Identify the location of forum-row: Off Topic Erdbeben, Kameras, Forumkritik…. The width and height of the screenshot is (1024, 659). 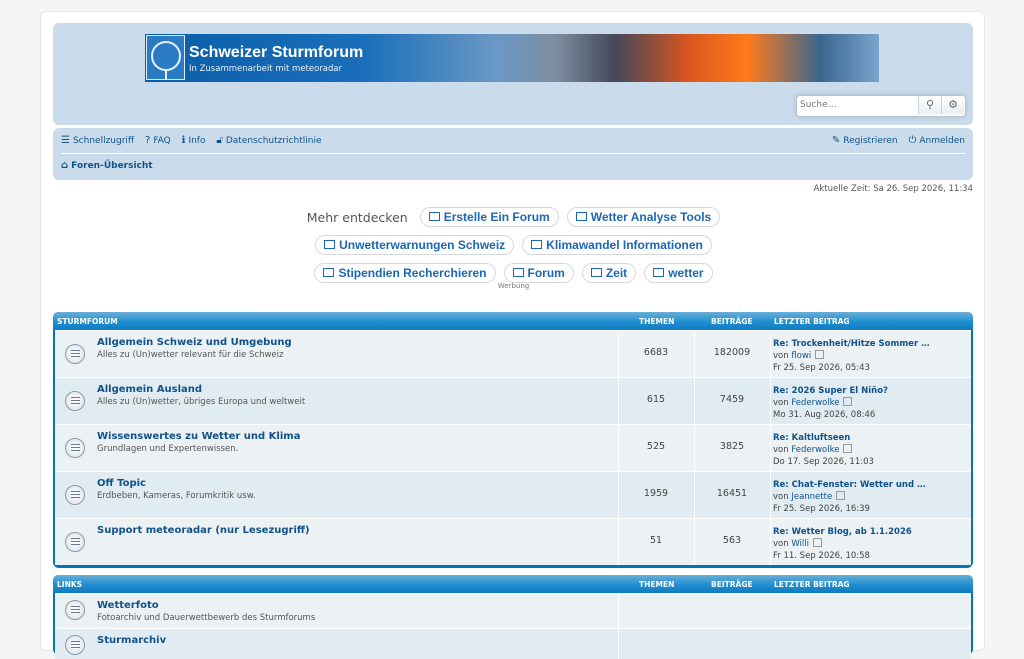
(513, 494).